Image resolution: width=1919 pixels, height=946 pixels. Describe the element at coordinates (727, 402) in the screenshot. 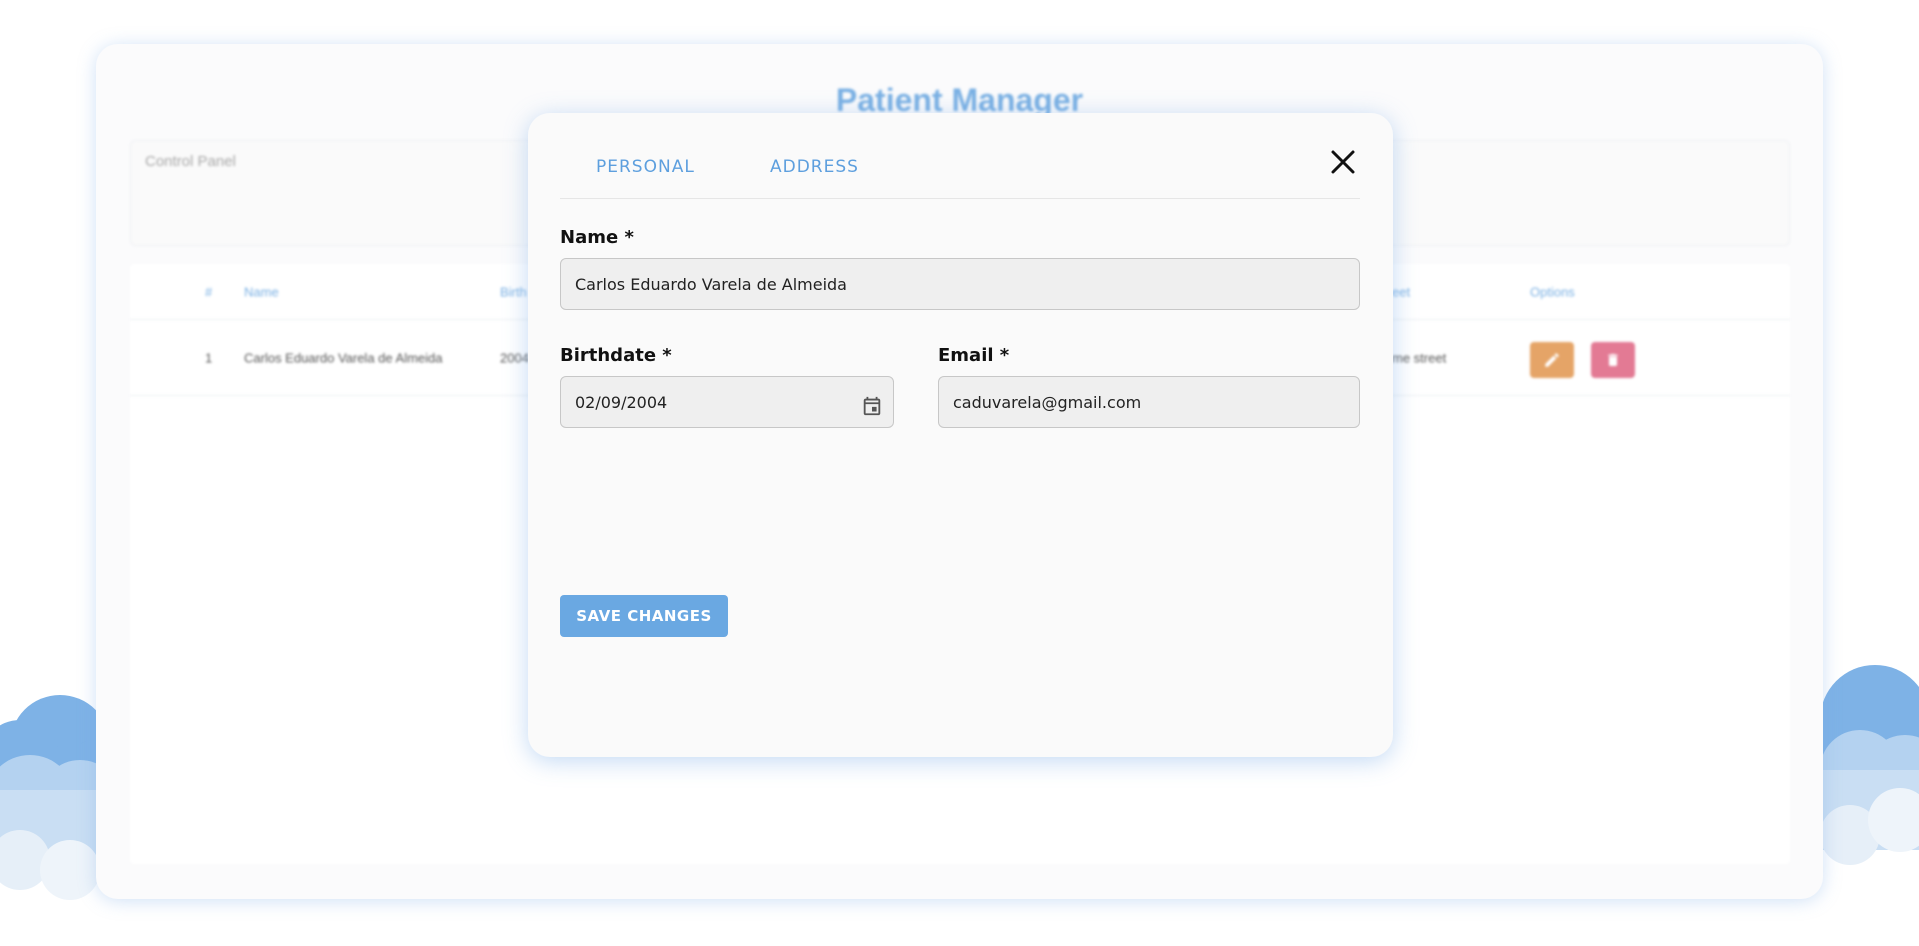

I see `birthdate-input` at that location.